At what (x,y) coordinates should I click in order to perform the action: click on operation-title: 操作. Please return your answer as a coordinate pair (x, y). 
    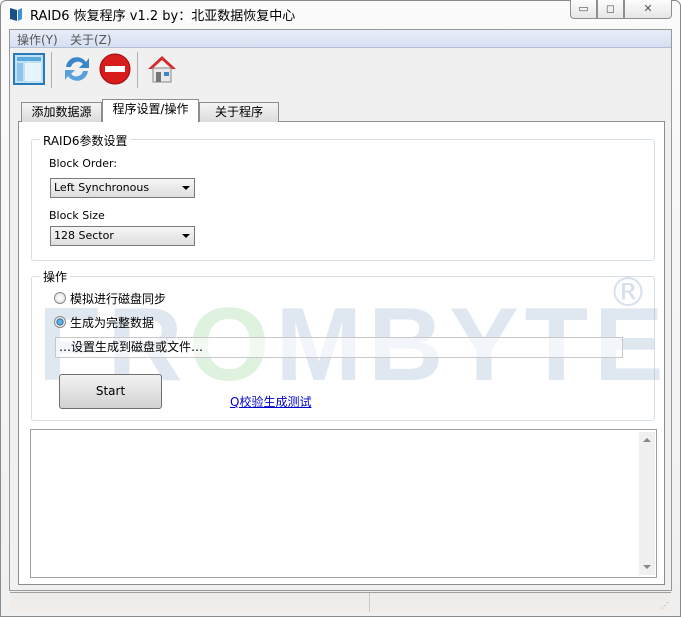
    Looking at the image, I should click on (55, 276).